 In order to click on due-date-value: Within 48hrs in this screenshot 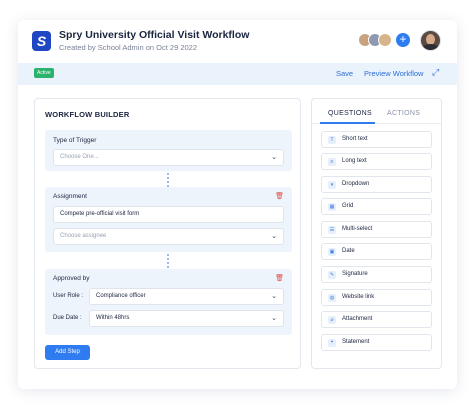, I will do `click(113, 318)`.